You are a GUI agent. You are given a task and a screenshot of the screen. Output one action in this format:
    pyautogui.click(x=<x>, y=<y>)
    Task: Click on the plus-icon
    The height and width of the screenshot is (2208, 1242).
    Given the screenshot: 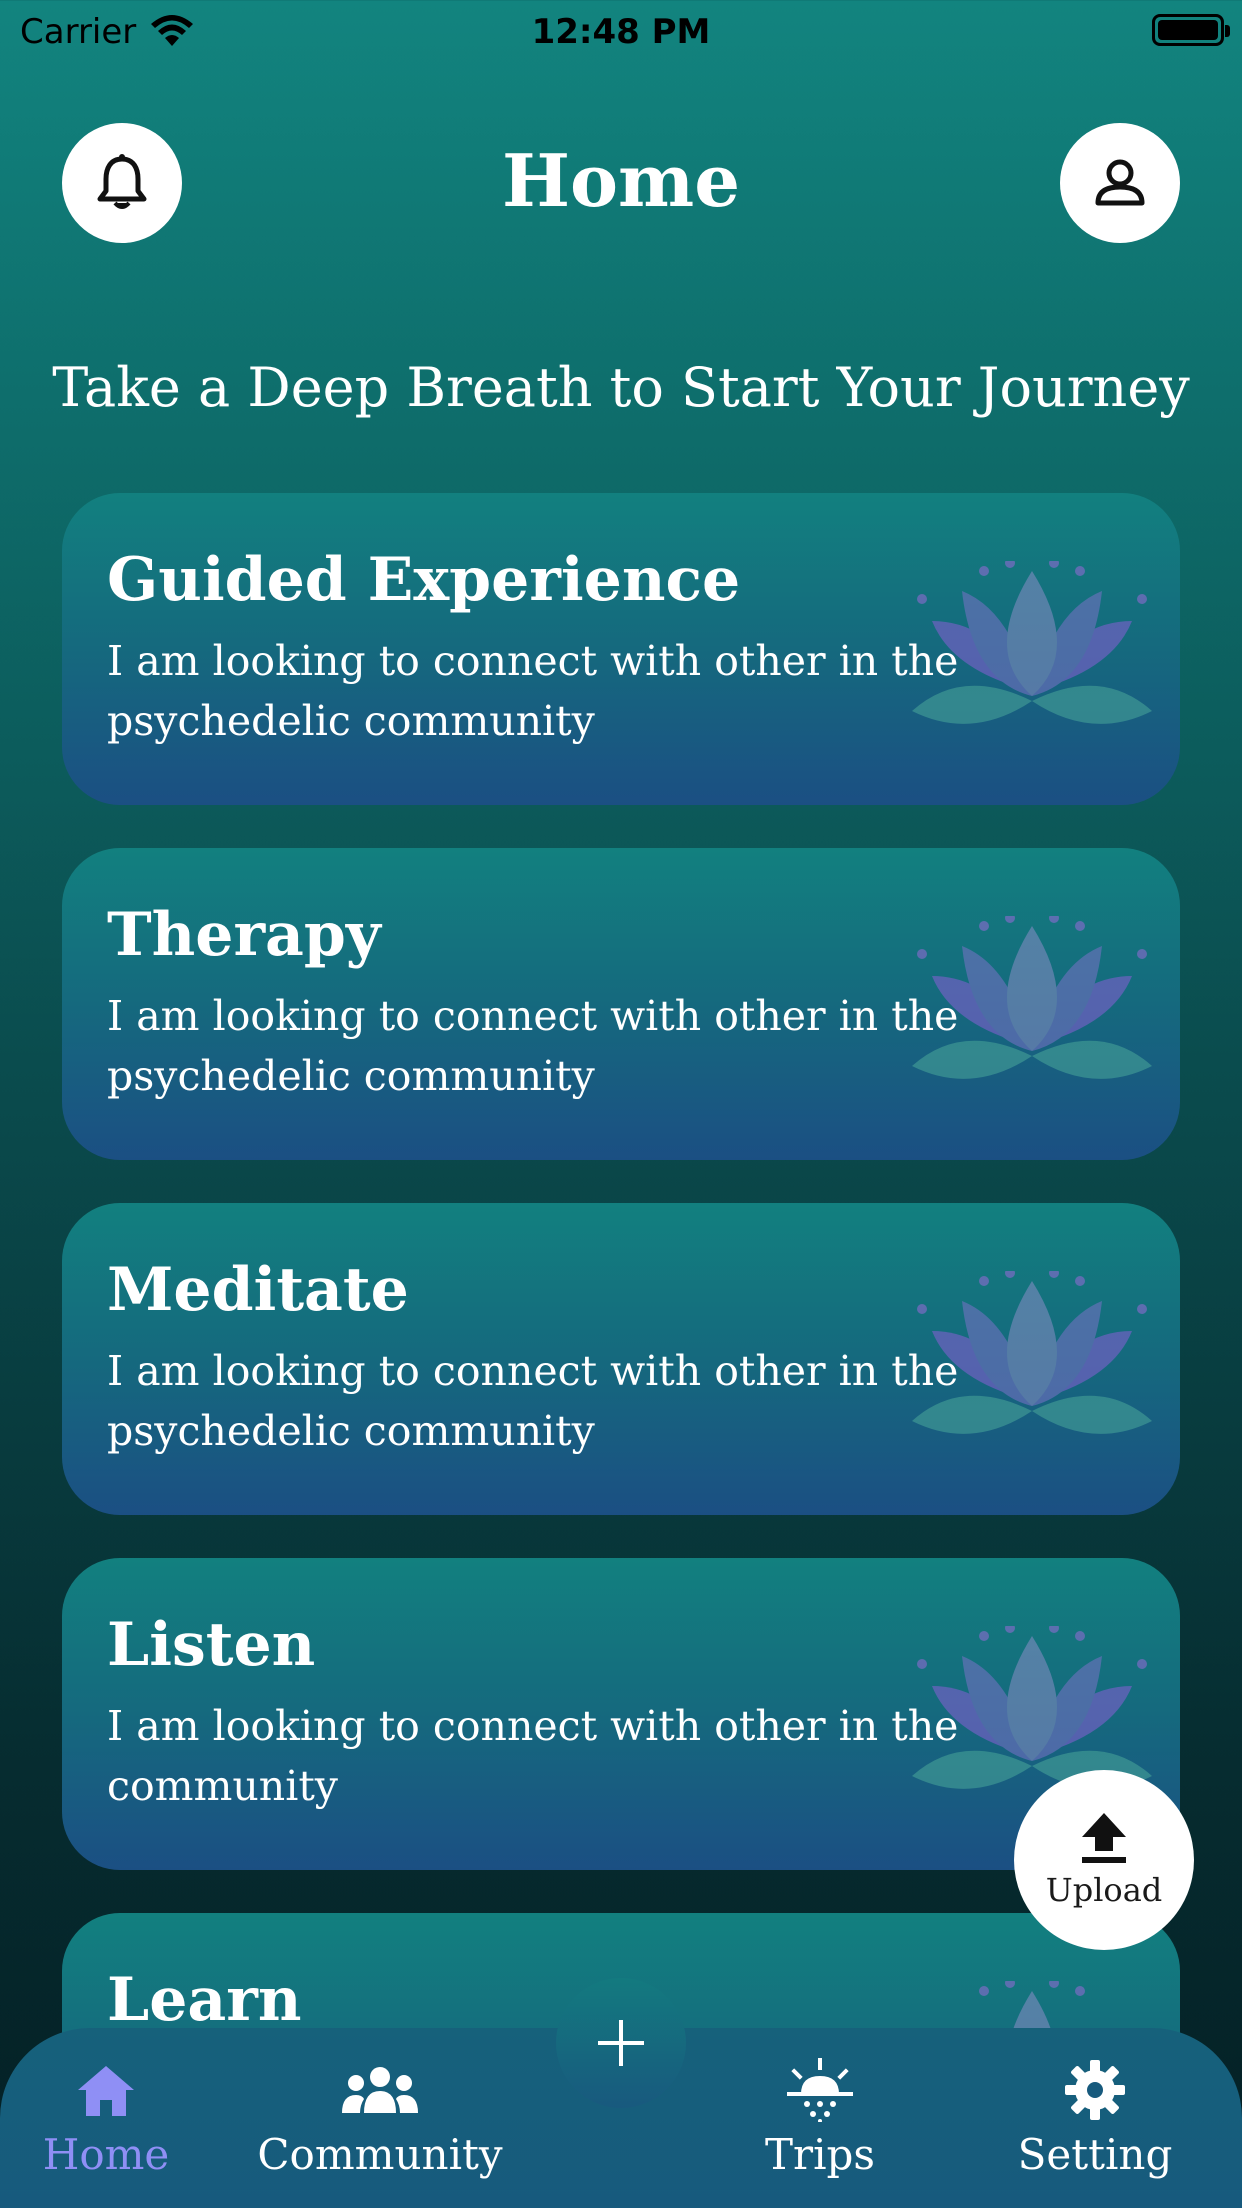 What is the action you would take?
    pyautogui.click(x=621, y=2043)
    